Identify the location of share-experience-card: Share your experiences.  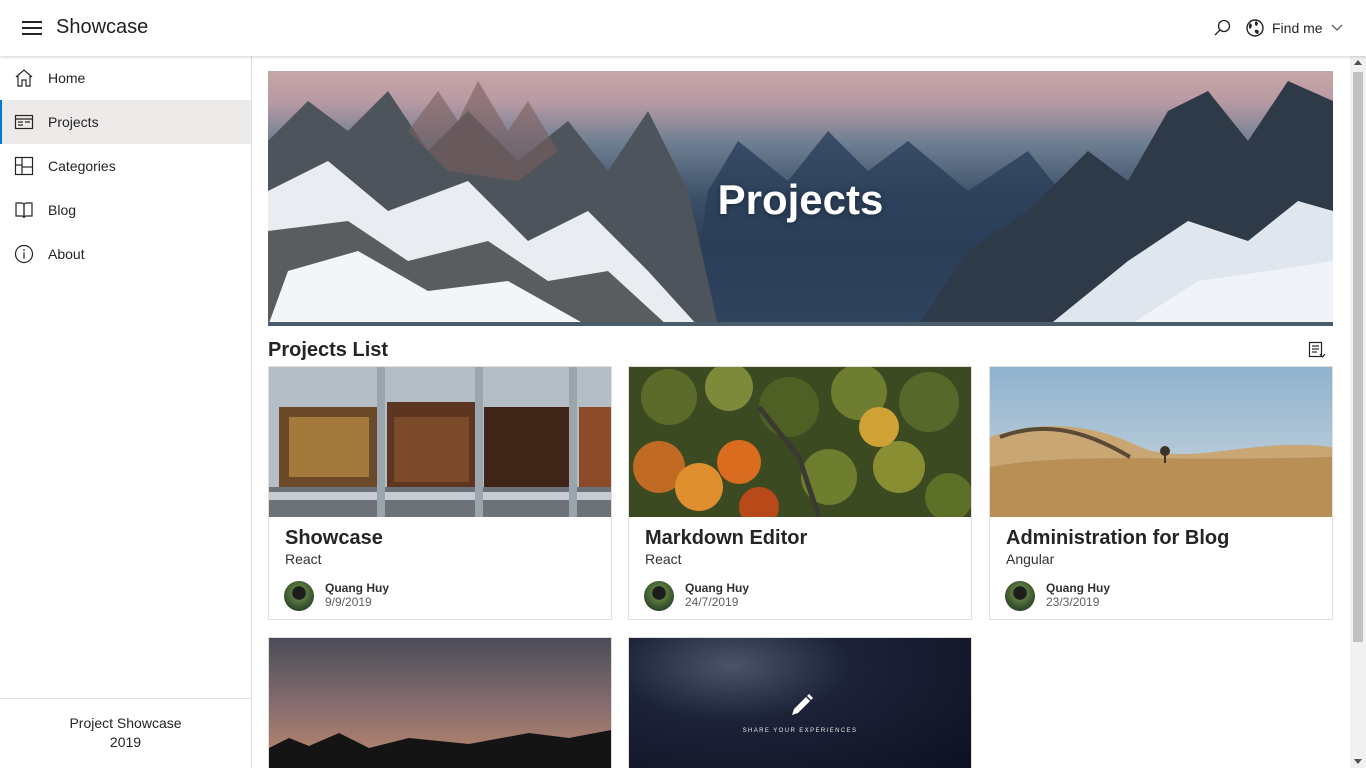
(800, 702).